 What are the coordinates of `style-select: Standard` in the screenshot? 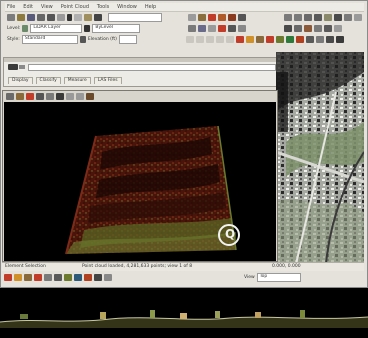 It's located at (49, 39).